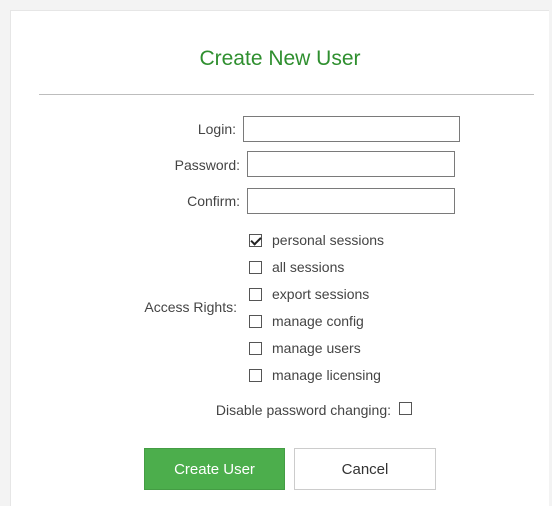 The image size is (552, 506). What do you see at coordinates (365, 469) in the screenshot?
I see `cancel-button: Cancel` at bounding box center [365, 469].